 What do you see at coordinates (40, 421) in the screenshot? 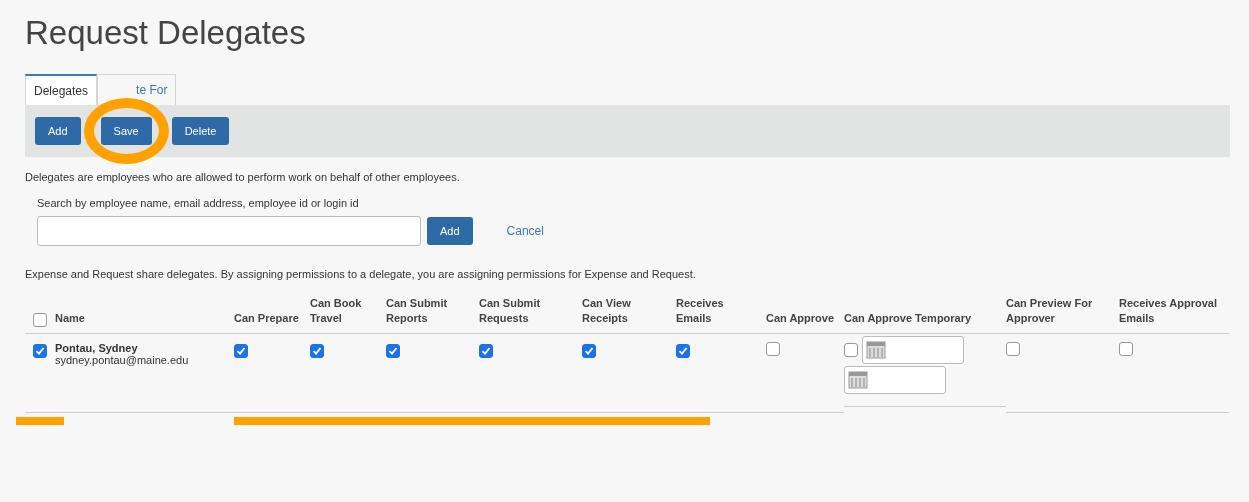
I see `highlight-underline` at bounding box center [40, 421].